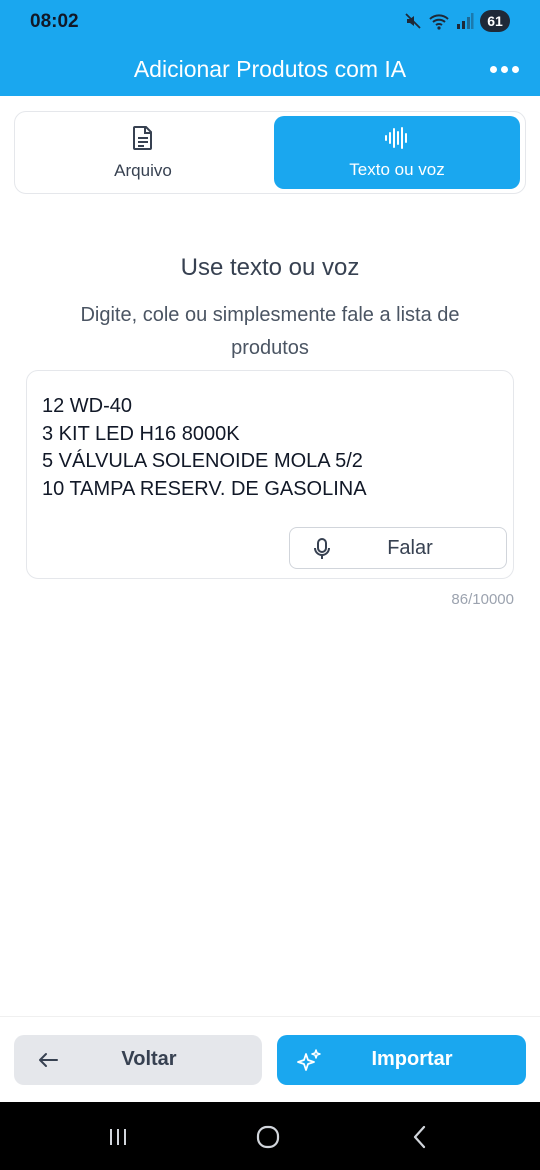 The image size is (540, 1170). I want to click on tab-label: Texto ou voz, so click(397, 169).